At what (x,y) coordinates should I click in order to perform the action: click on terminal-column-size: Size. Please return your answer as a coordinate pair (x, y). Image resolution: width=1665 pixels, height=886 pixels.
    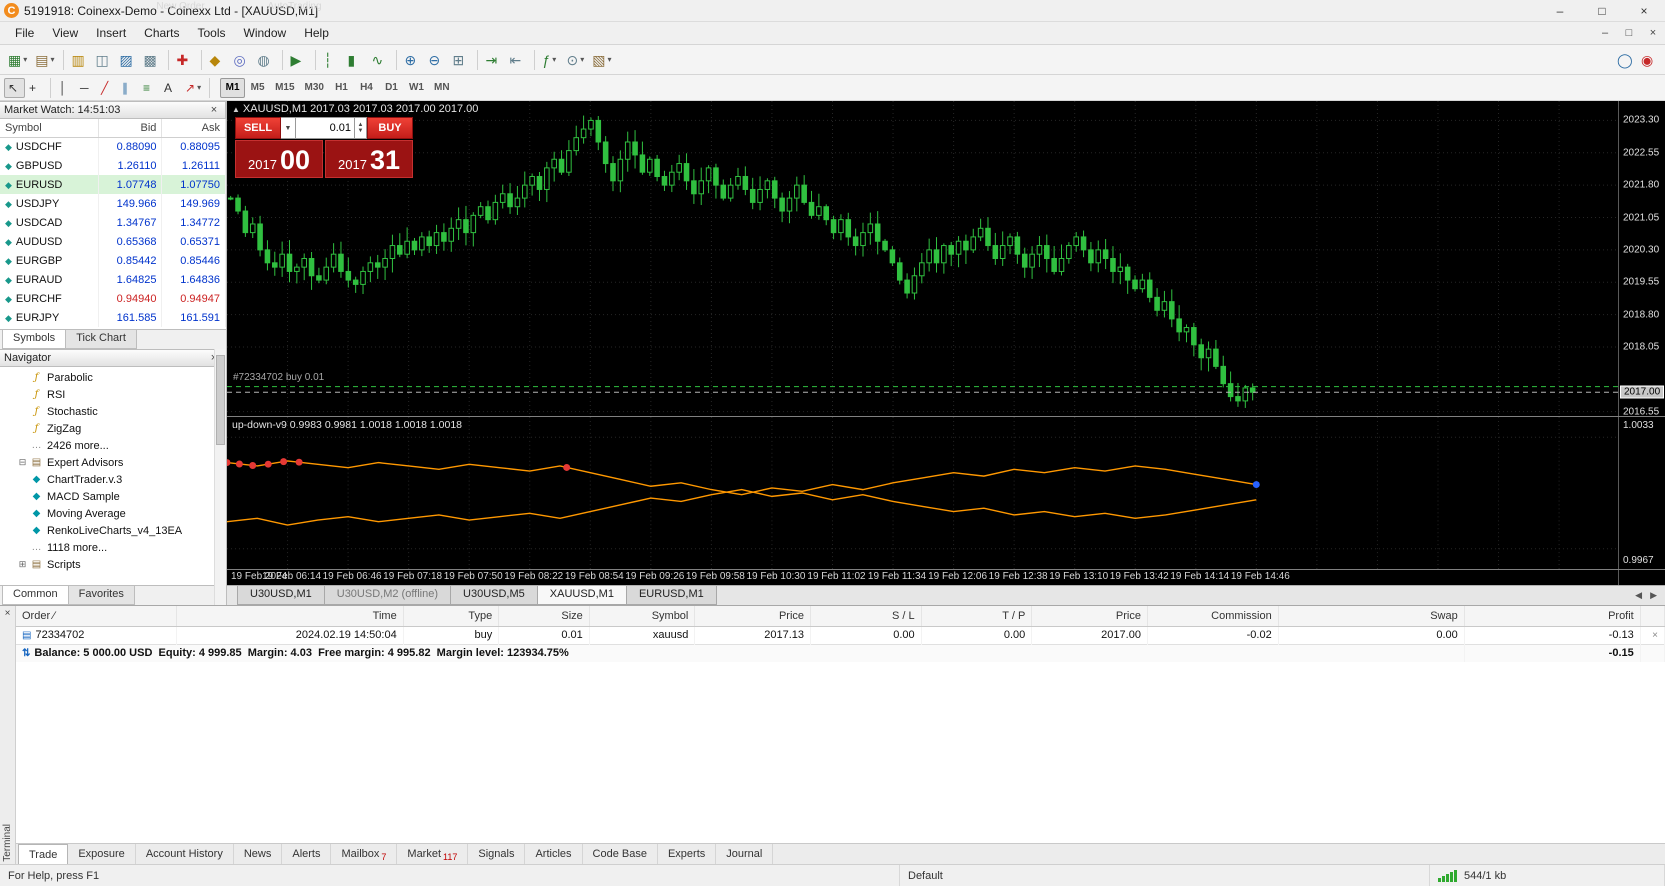
    Looking at the image, I should click on (544, 616).